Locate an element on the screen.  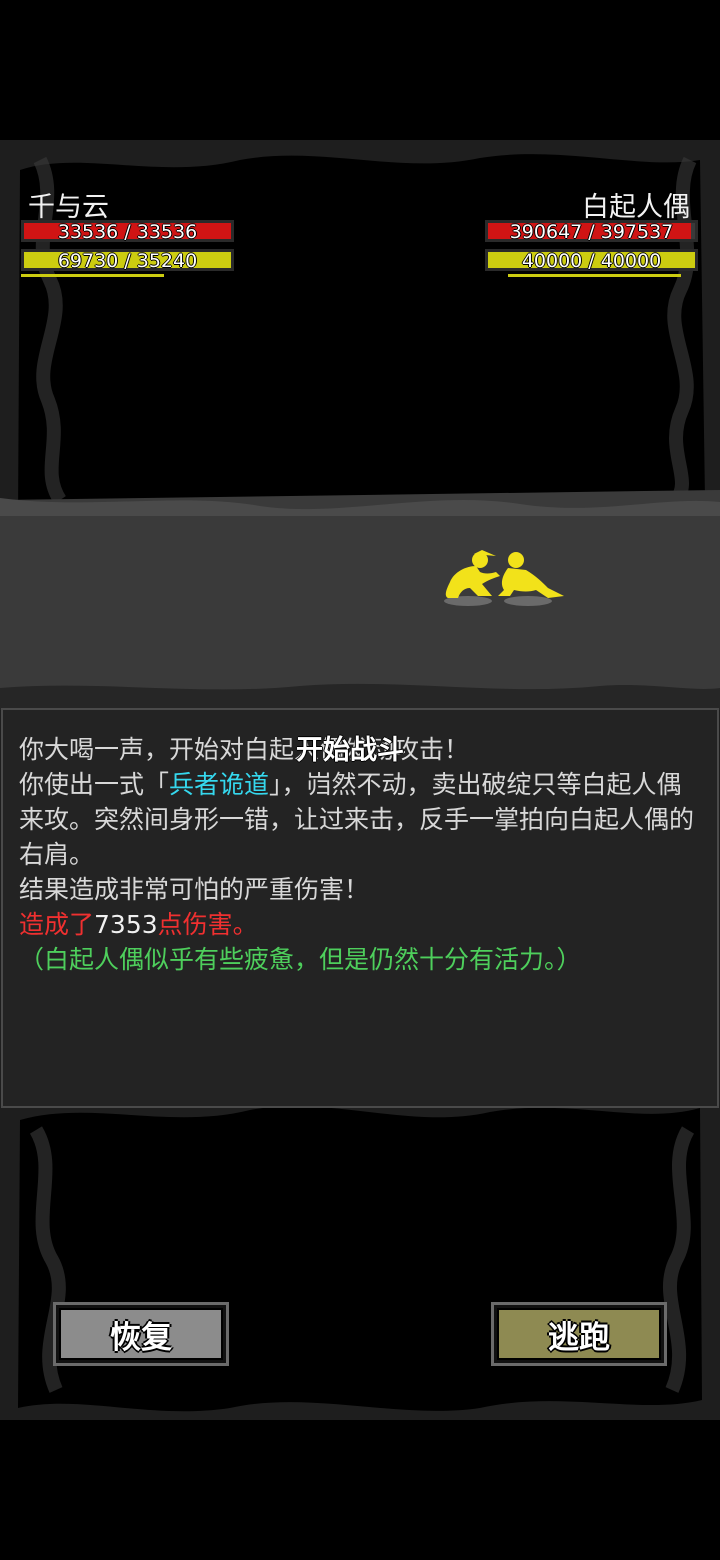
restore-button: 恢复 is located at coordinates (141, 1334).